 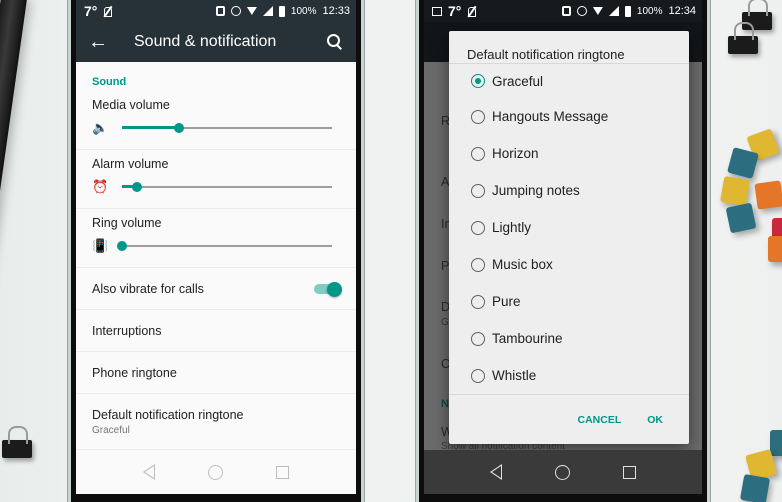 What do you see at coordinates (437, 11) in the screenshot?
I see `gallery-icon` at bounding box center [437, 11].